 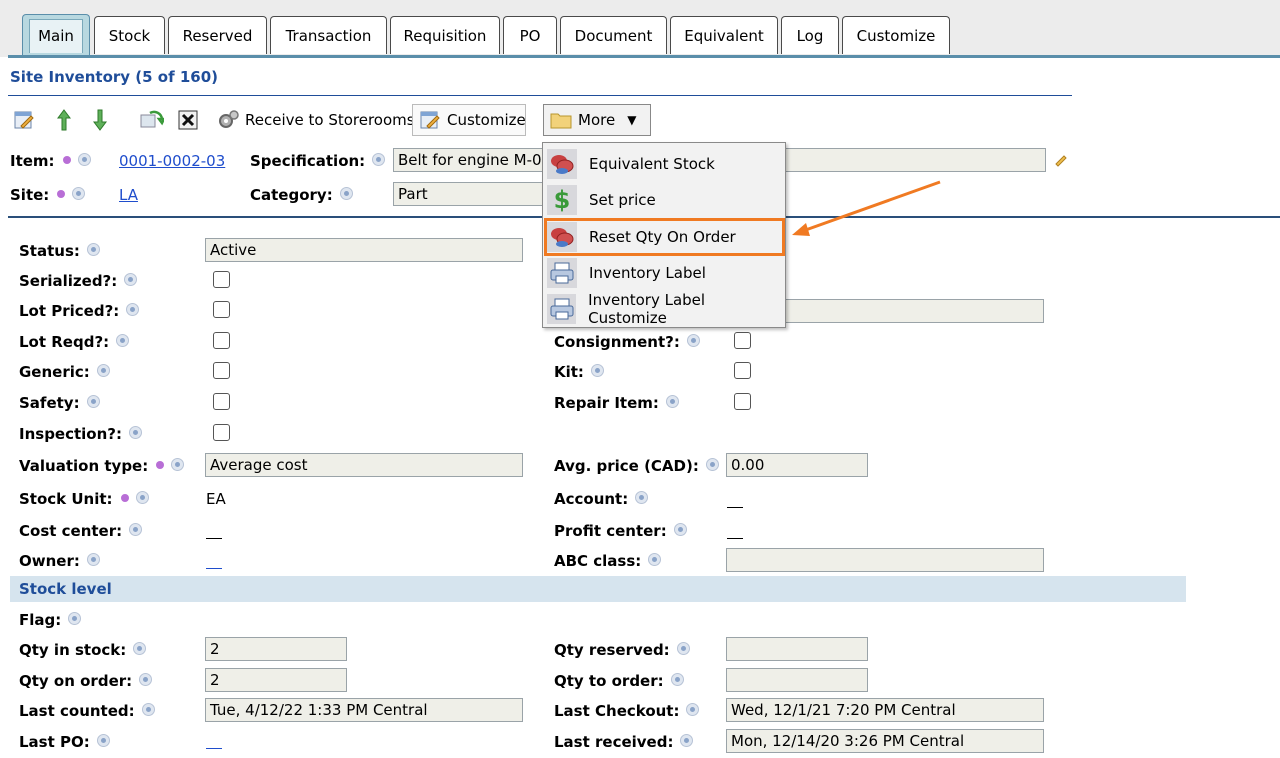 I want to click on receive-to-storerooms-button: Receive to Storerooms, so click(x=316, y=120).